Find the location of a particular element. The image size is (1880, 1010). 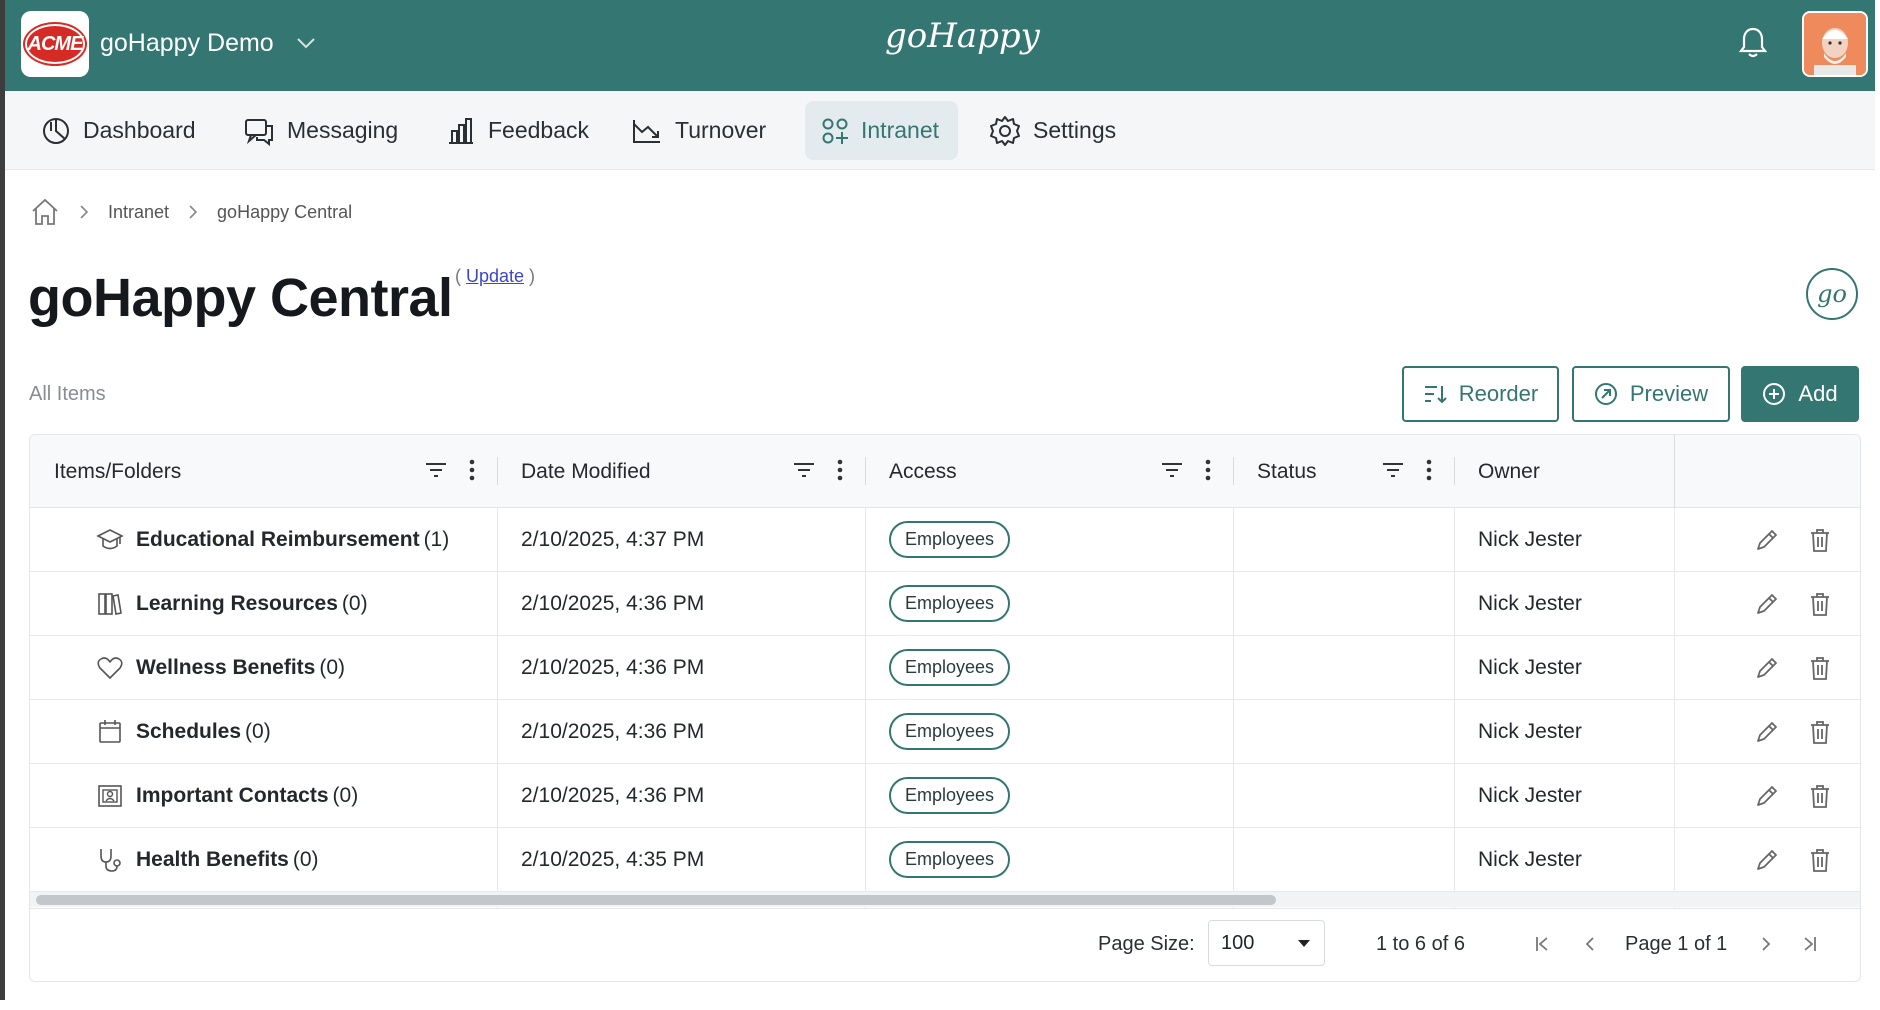

add-label: Add is located at coordinates (1818, 393).